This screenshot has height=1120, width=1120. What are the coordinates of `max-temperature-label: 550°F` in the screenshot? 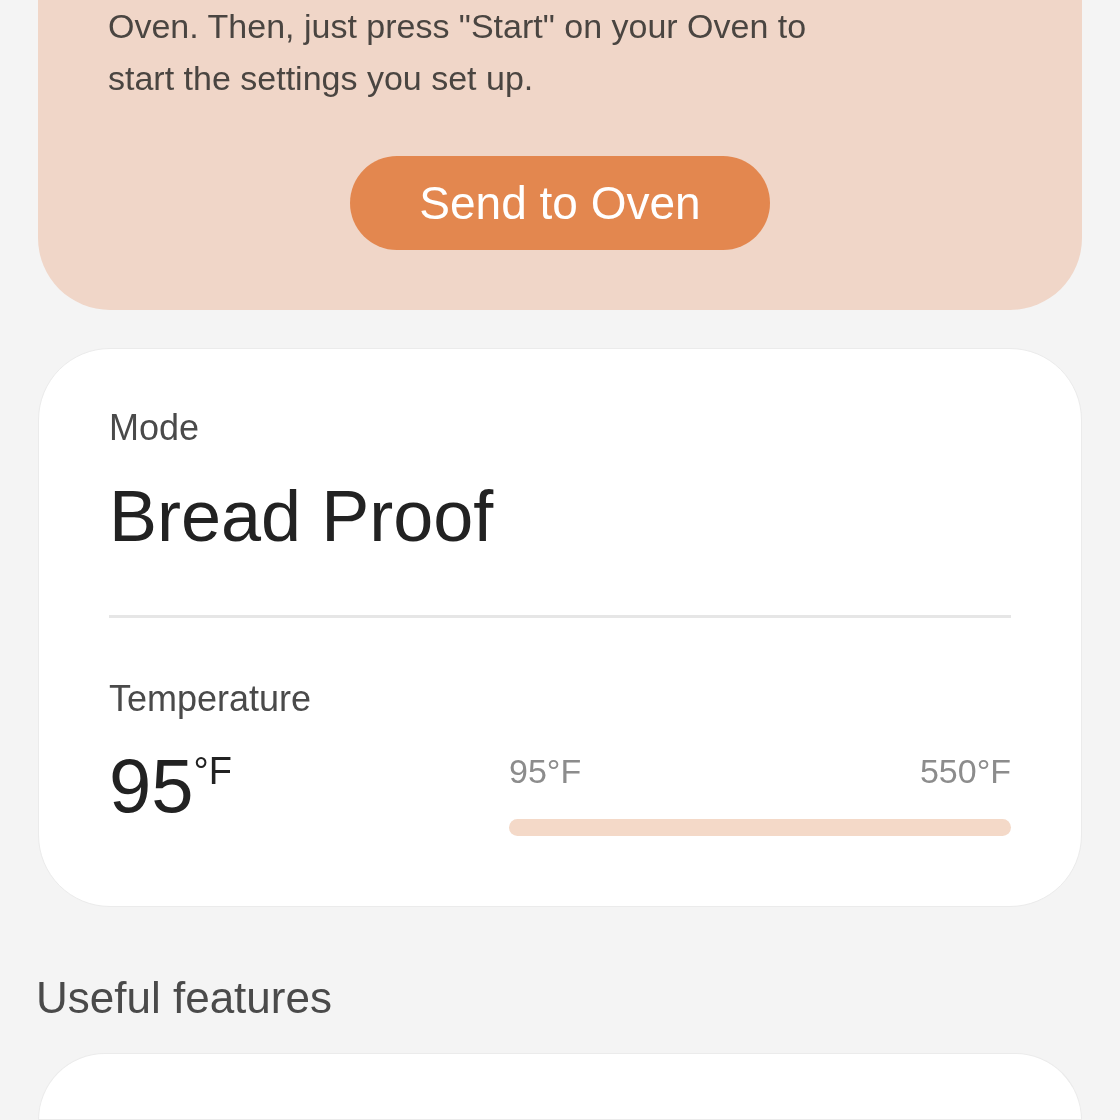 It's located at (965, 771).